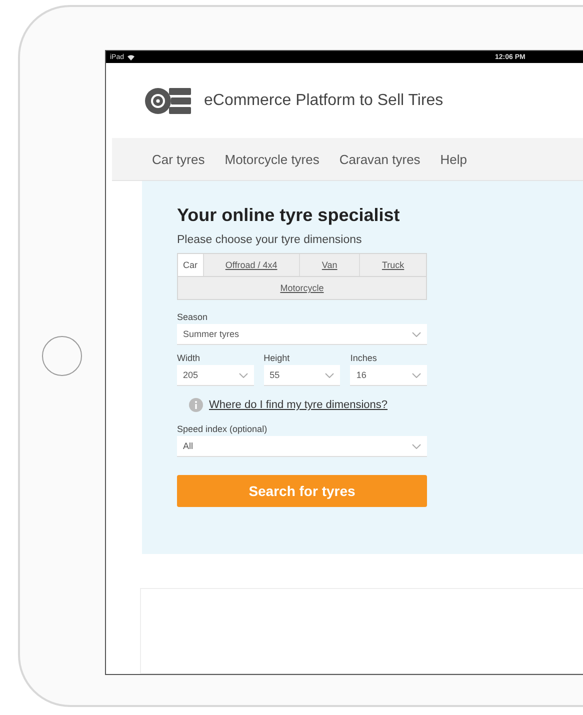 The height and width of the screenshot is (715, 583). What do you see at coordinates (272, 159) in the screenshot?
I see `nav-link: Motorcycle tyres` at bounding box center [272, 159].